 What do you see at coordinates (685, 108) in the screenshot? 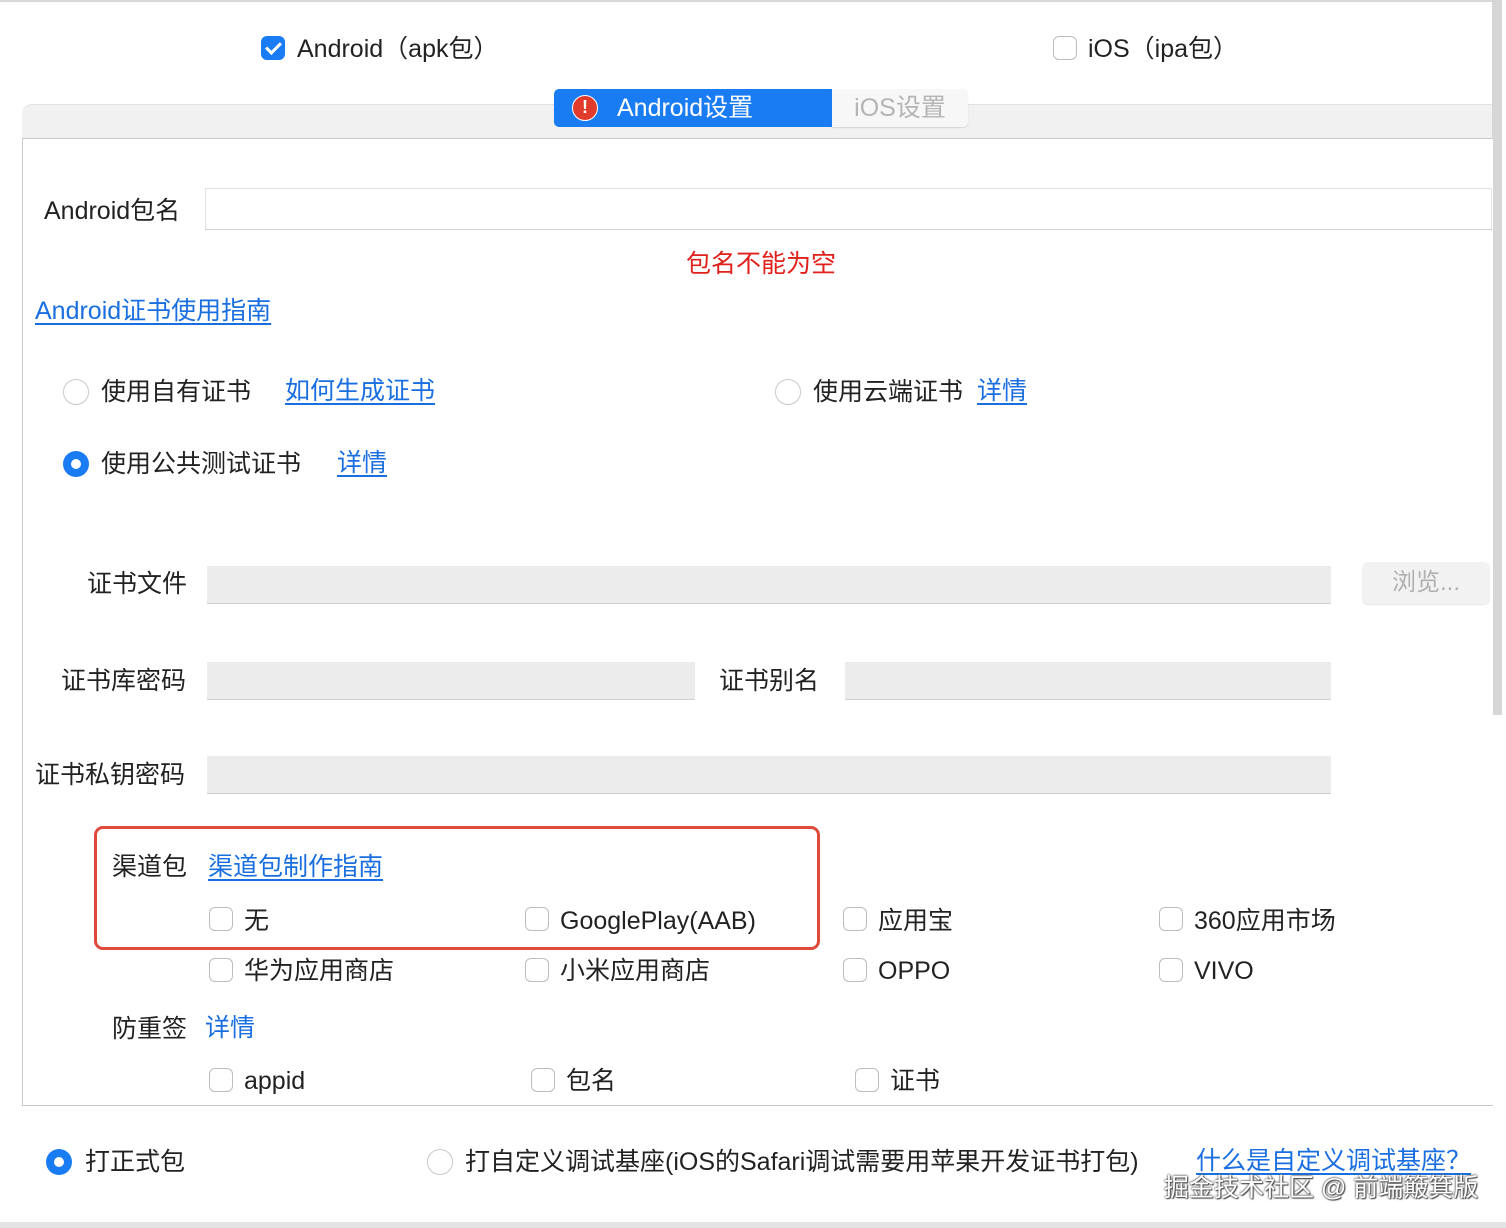
I see `tab-android-label: Android设置` at bounding box center [685, 108].